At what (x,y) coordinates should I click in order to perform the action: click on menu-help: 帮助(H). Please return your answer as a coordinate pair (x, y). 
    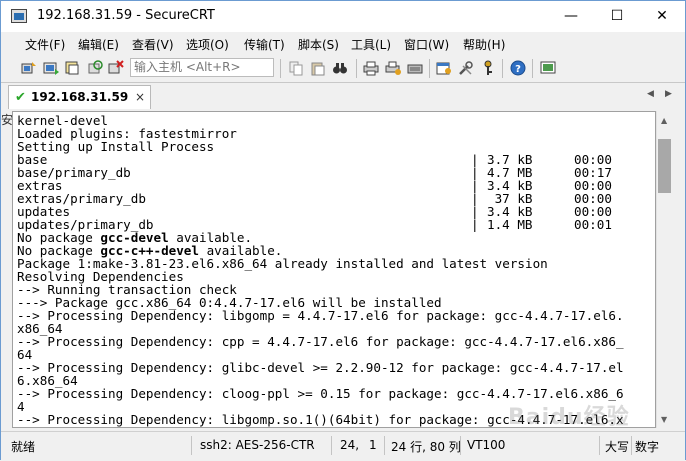
    Looking at the image, I should click on (484, 44).